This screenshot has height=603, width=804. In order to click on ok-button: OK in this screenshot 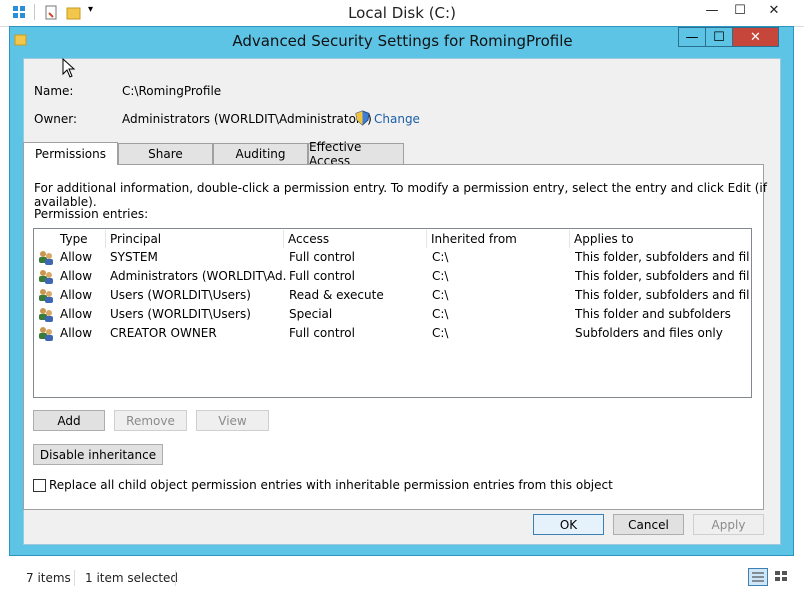, I will do `click(568, 524)`.